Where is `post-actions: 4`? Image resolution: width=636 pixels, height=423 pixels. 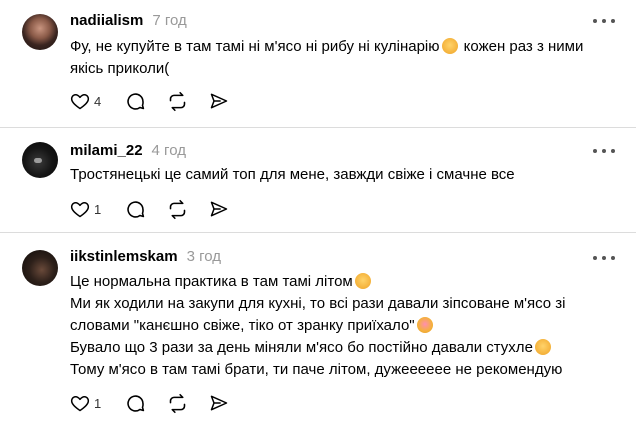 post-actions: 4 is located at coordinates (149, 101).